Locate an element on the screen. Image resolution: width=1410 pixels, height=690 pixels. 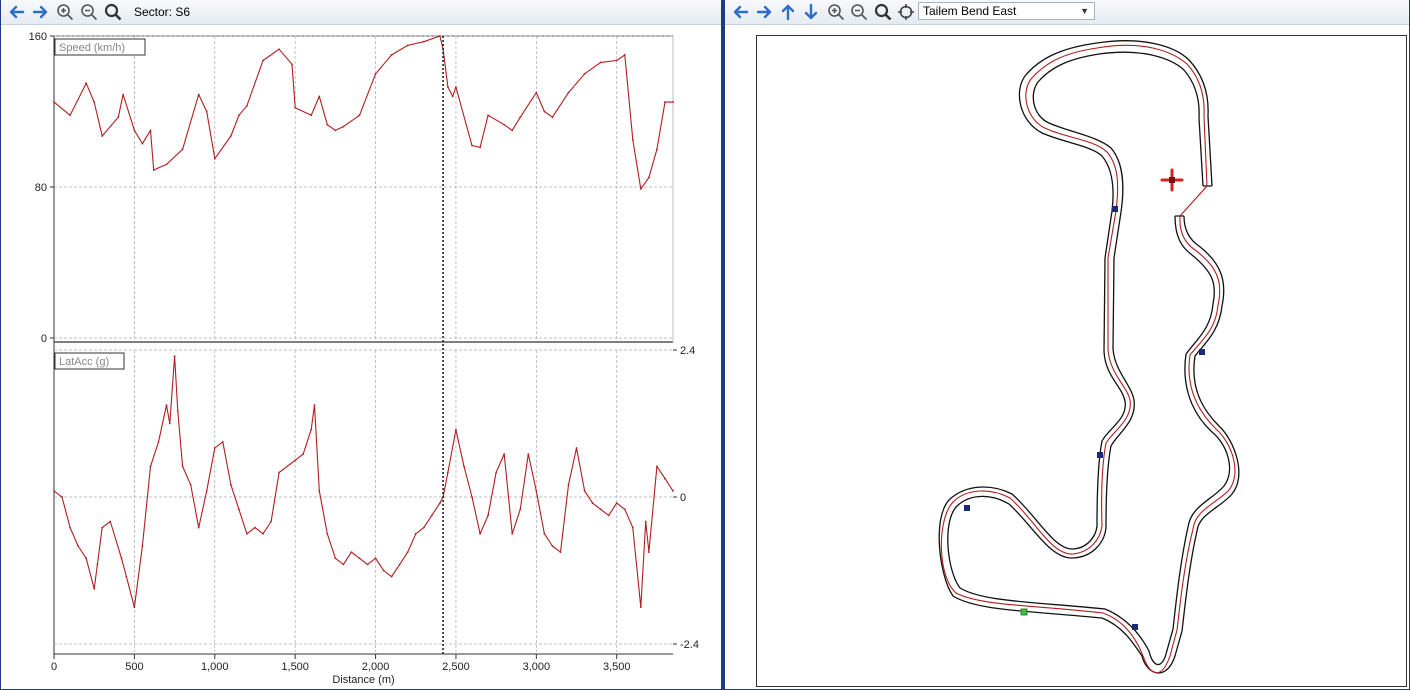
track-select: Tailem Bend East ▼ is located at coordinates (1006, 11).